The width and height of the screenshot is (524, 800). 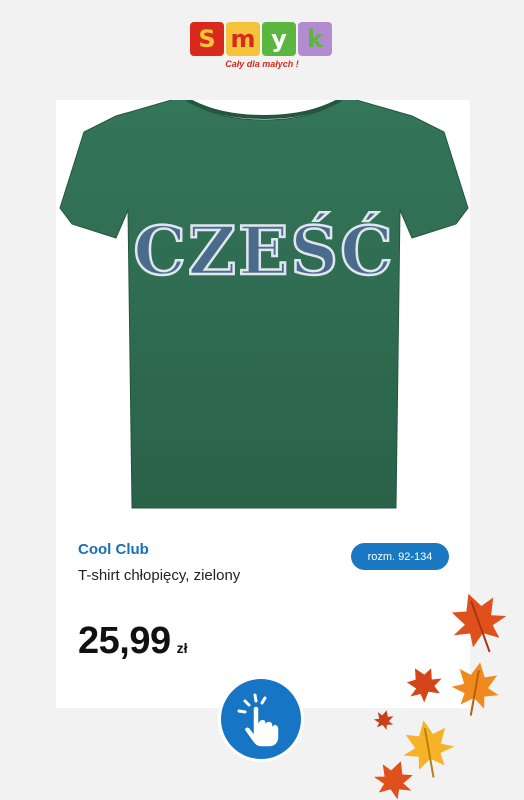 What do you see at coordinates (263, 251) in the screenshot?
I see `print-text: CZEŚĆ` at bounding box center [263, 251].